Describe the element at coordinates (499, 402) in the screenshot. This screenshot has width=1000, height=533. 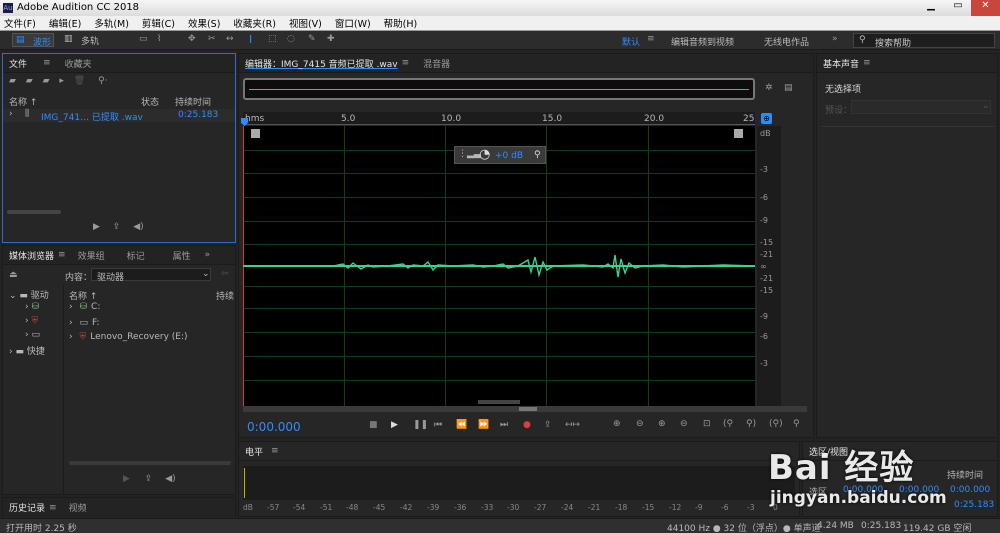
I see `vertical-scroll-grip` at that location.